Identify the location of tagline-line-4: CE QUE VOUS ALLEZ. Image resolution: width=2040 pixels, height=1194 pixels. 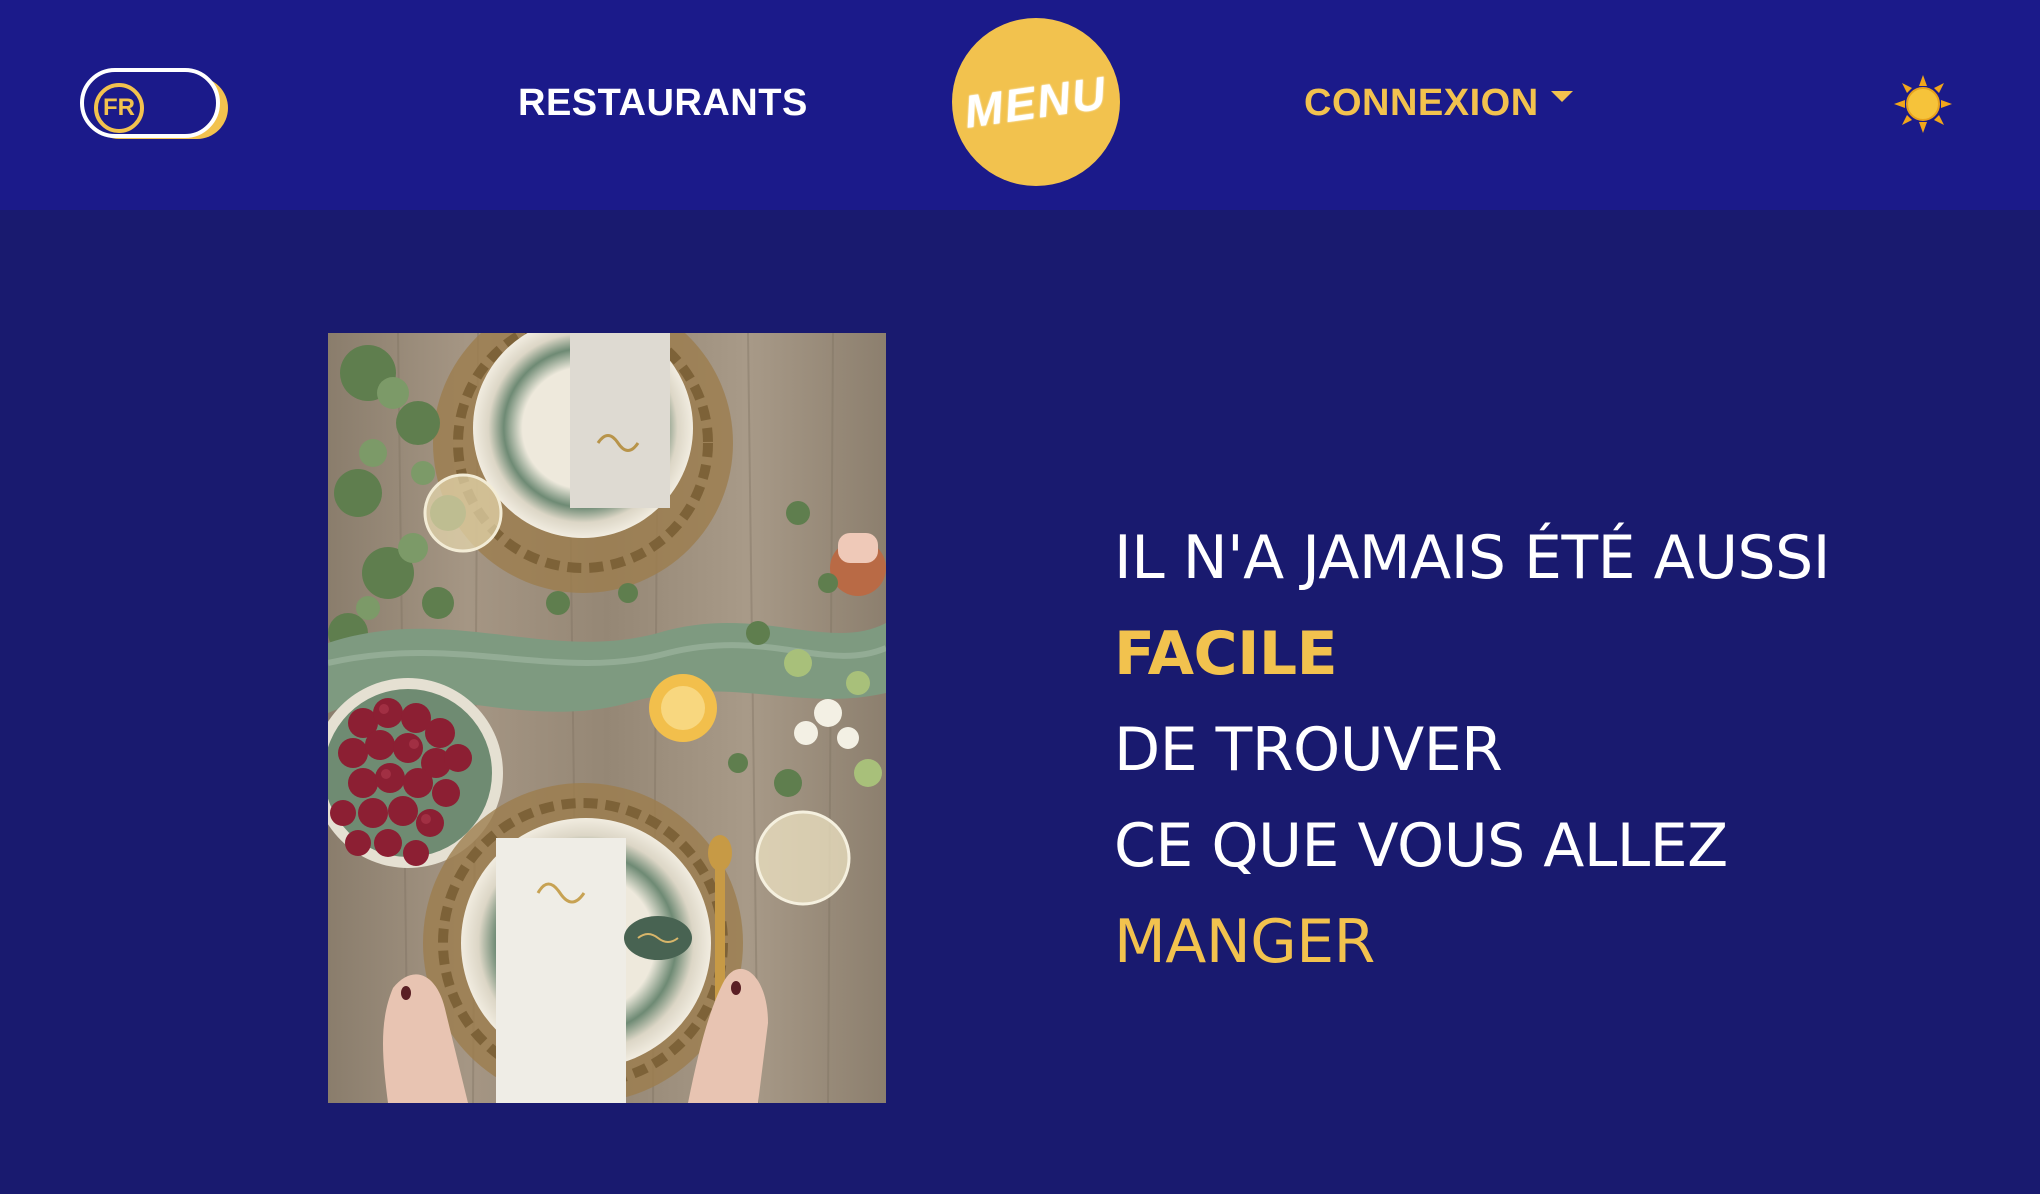
(1421, 846).